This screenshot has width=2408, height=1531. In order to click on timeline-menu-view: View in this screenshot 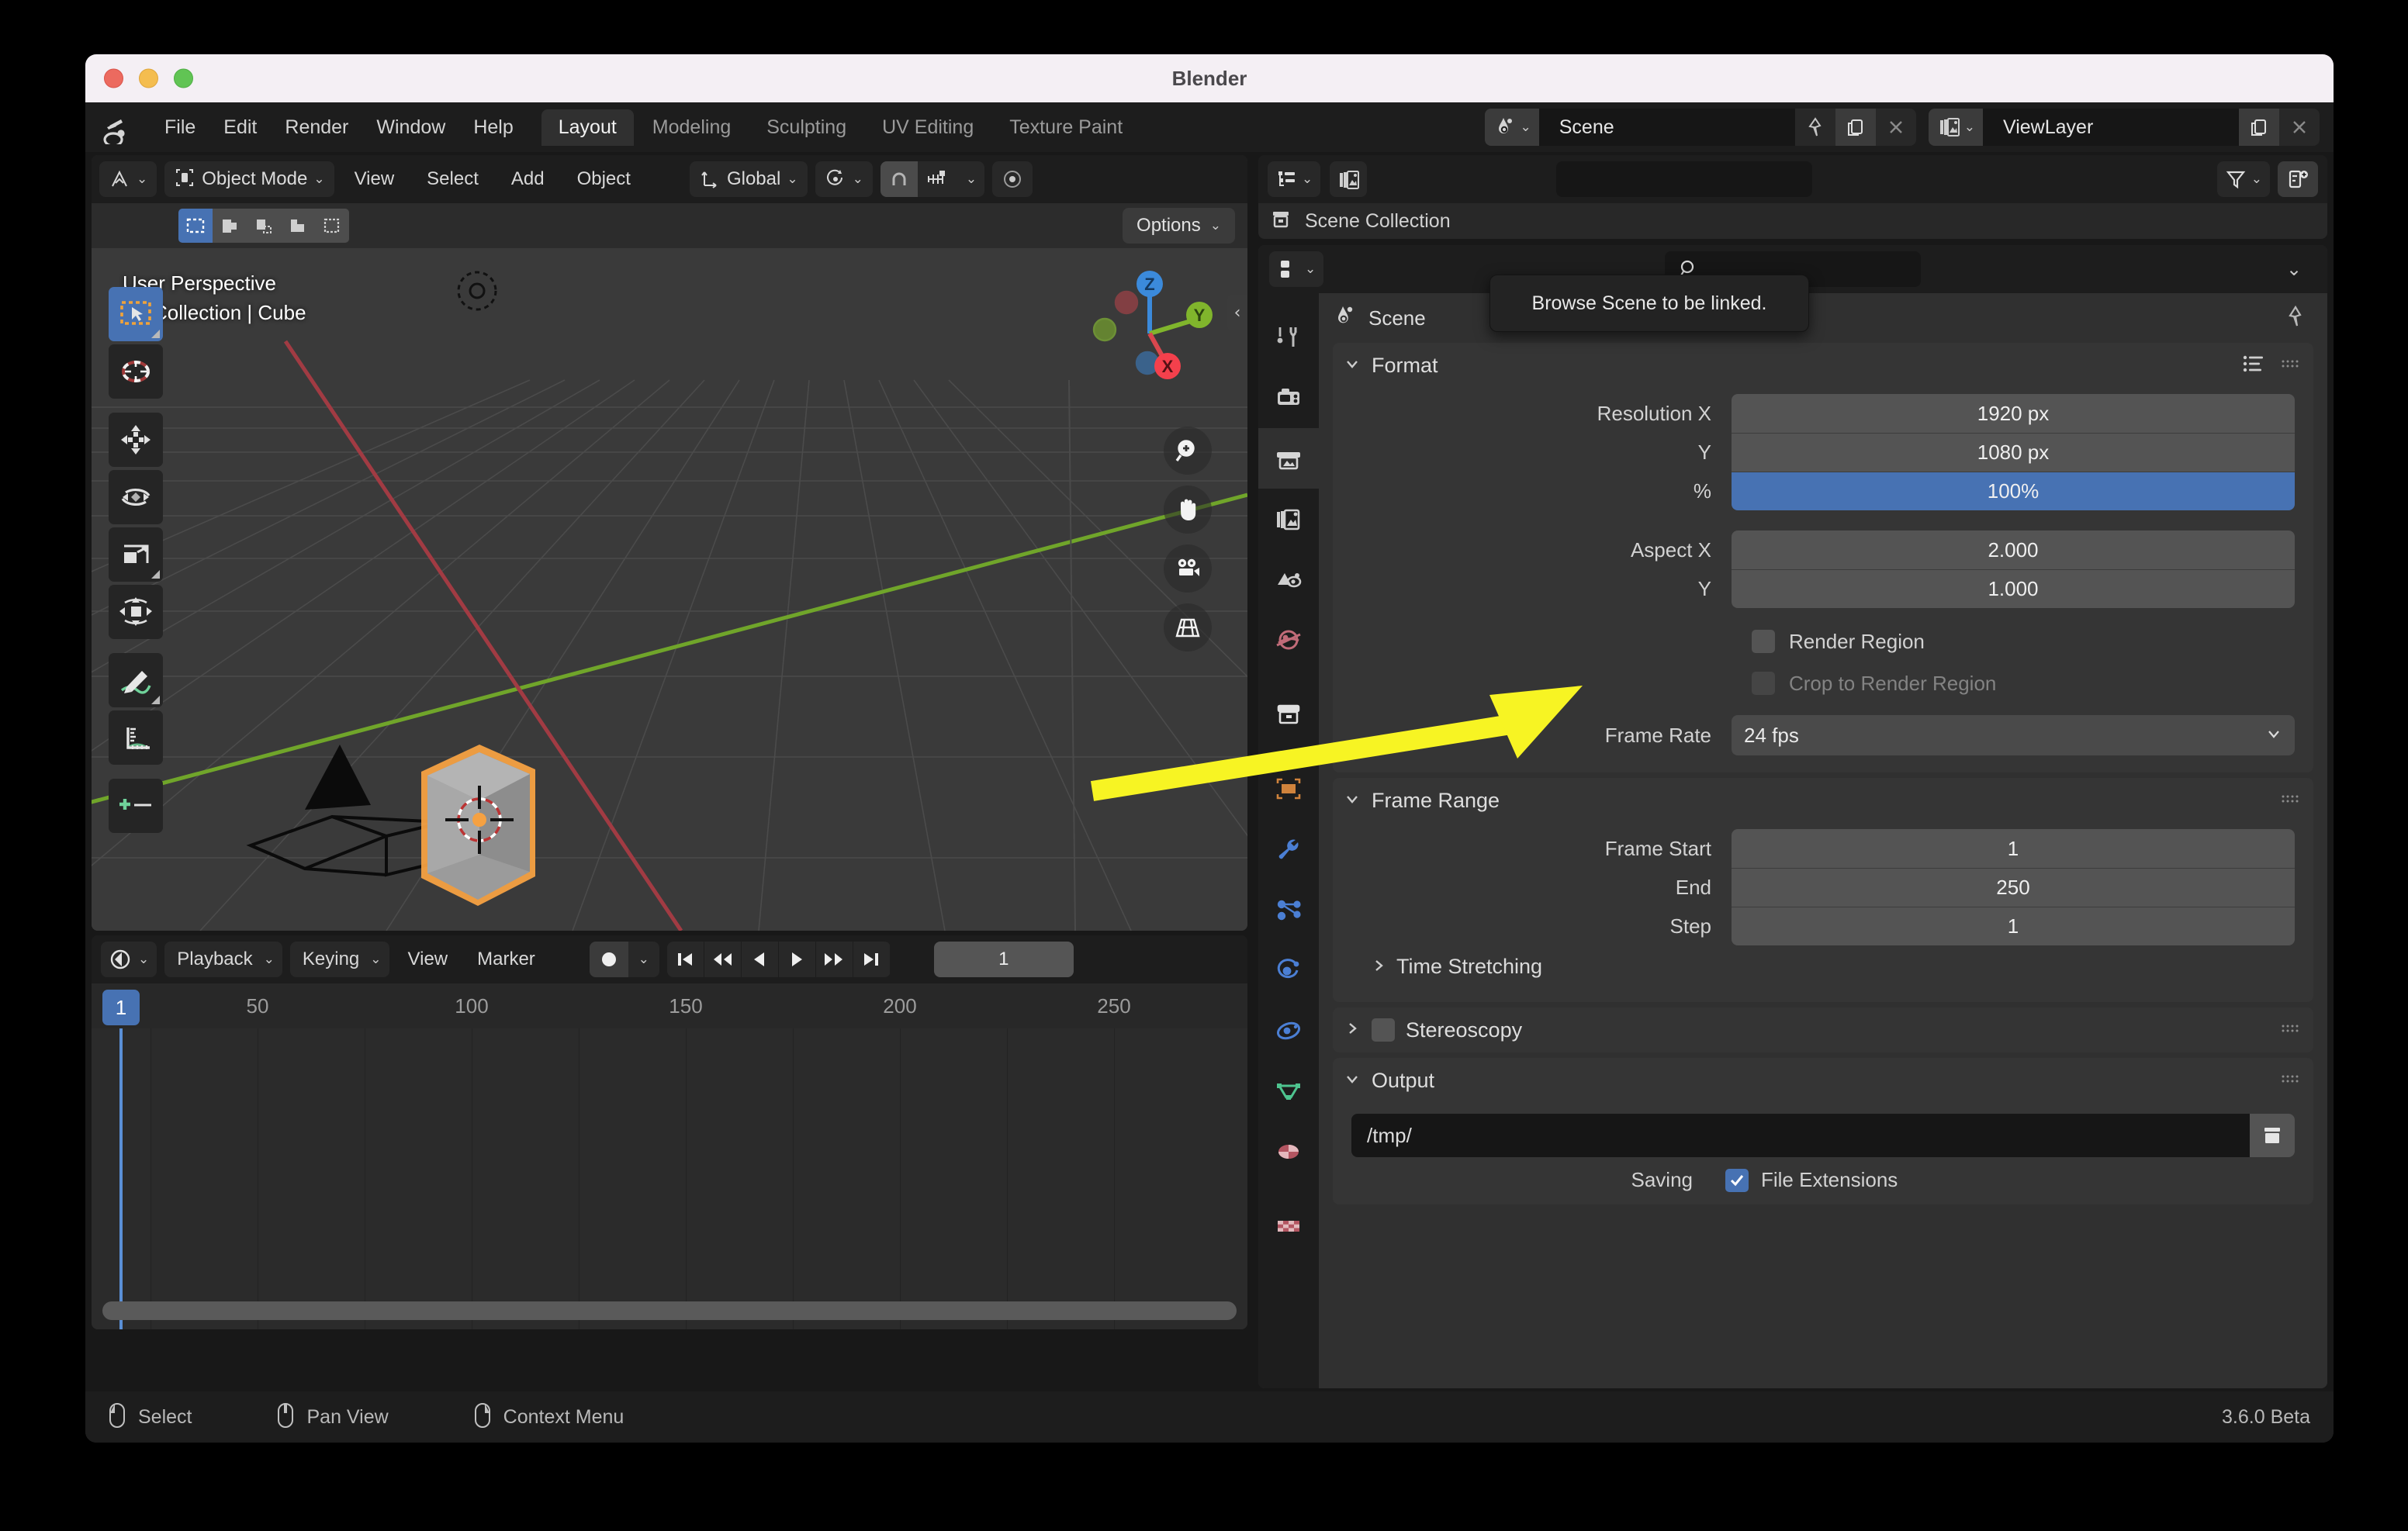, I will do `click(428, 959)`.